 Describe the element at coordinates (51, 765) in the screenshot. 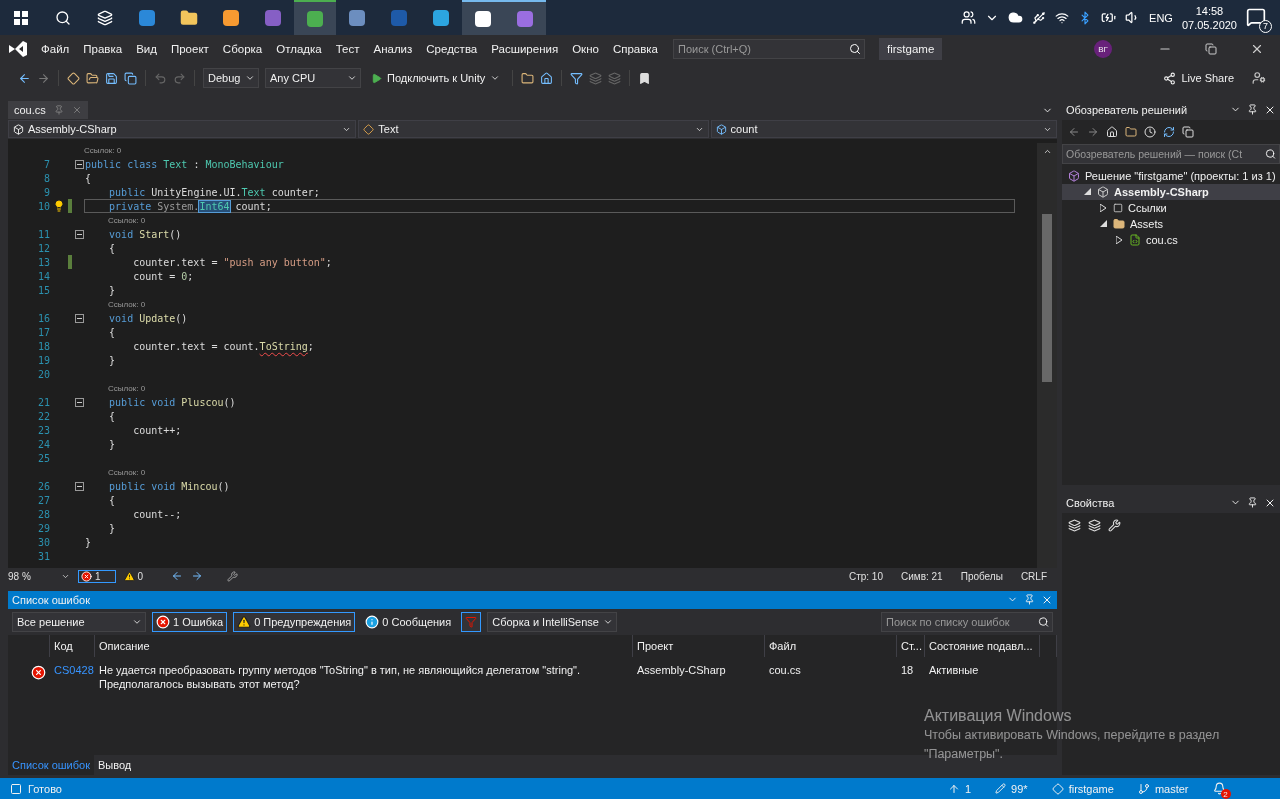

I see `panel-tab: Список ошибок` at that location.